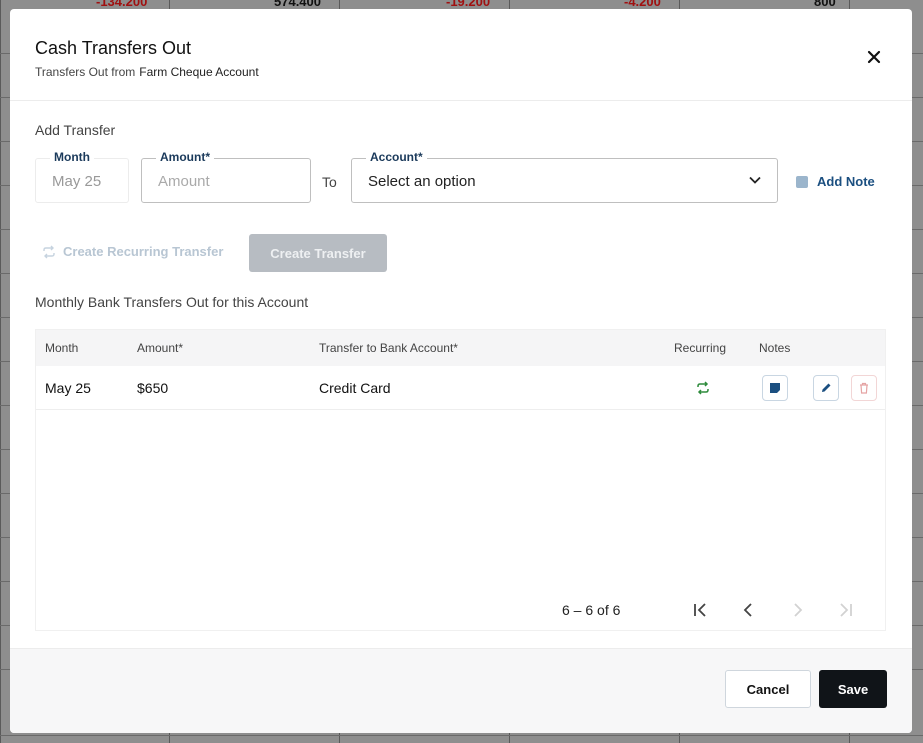  I want to click on previous-page-icon, so click(749, 610).